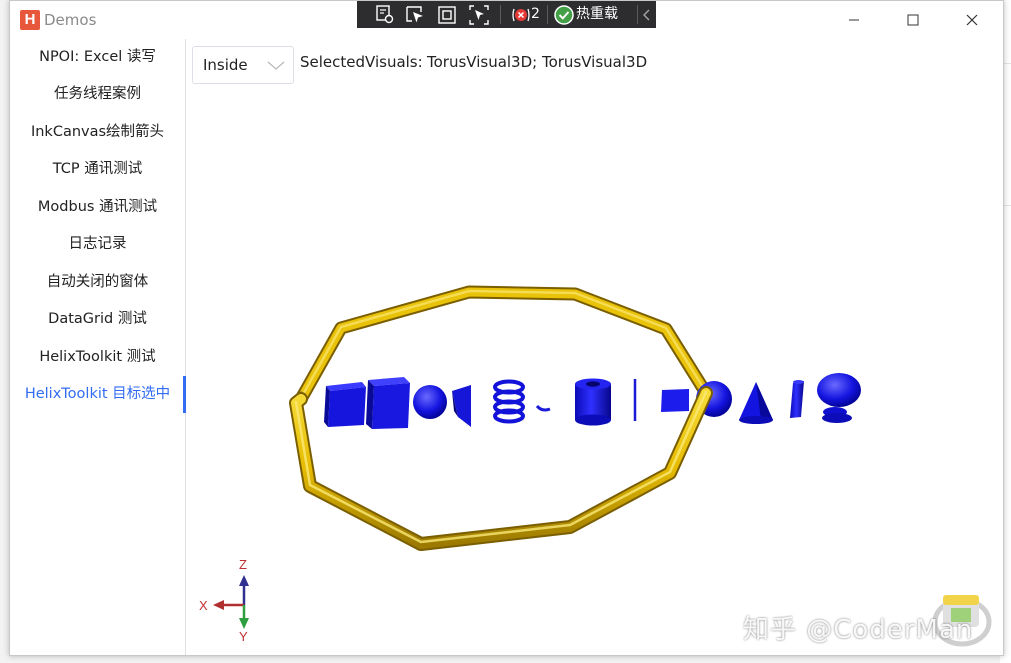  I want to click on select-element-button, so click(415, 15).